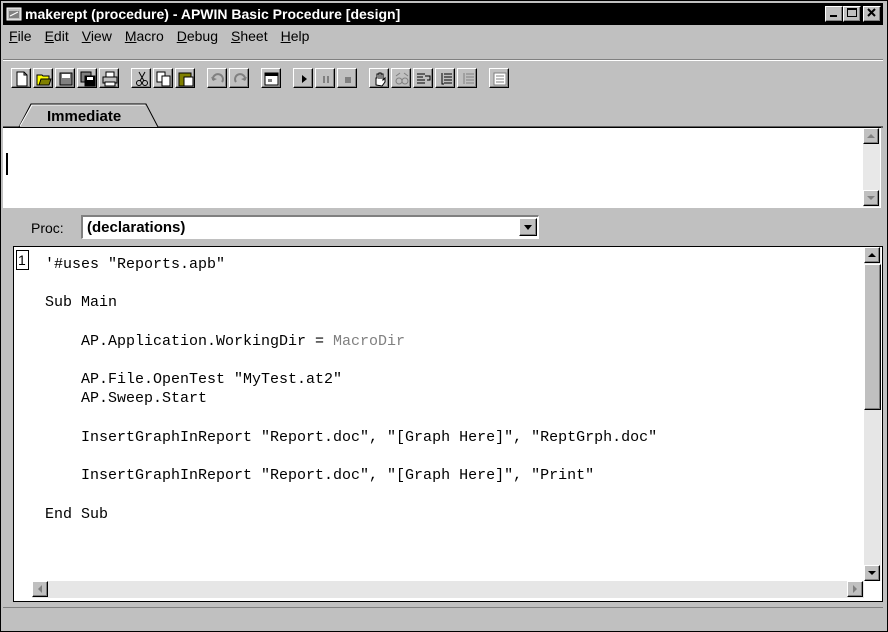  I want to click on pause-icon, so click(326, 79).